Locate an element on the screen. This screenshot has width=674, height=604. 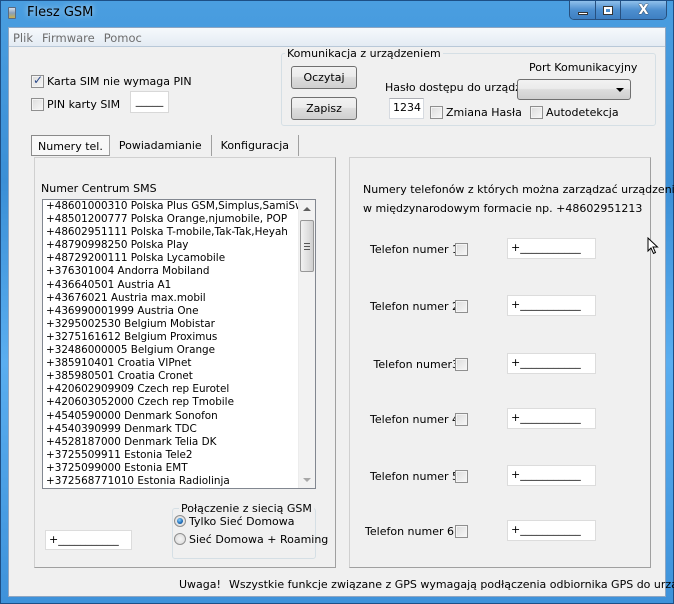
tab-konfiguracja: Konfiguracja is located at coordinates (256, 145).